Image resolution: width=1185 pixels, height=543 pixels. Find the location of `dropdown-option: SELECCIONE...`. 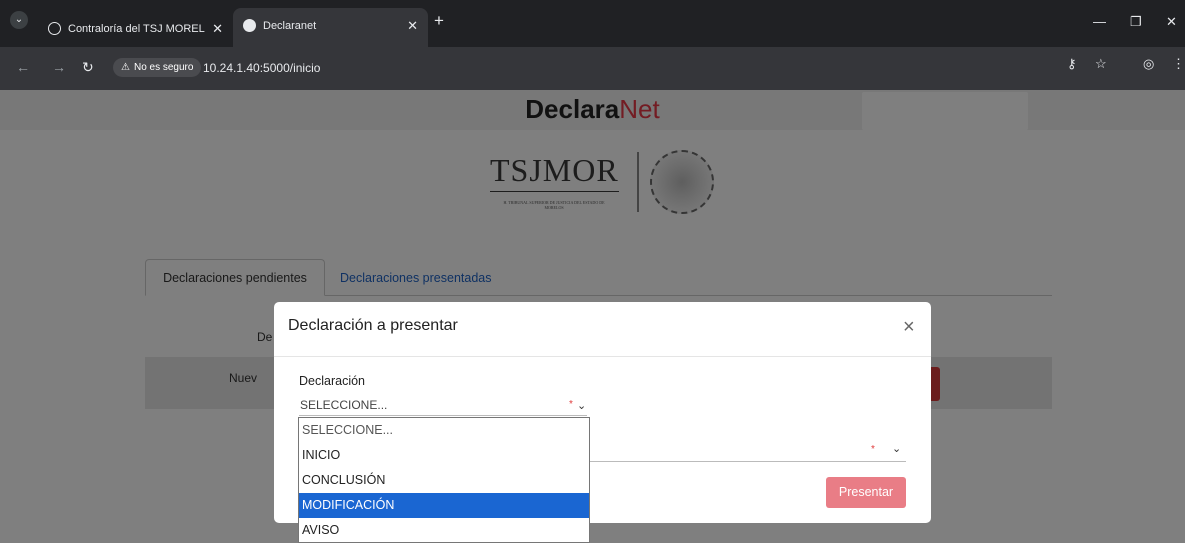

dropdown-option: SELECCIONE... is located at coordinates (444, 430).